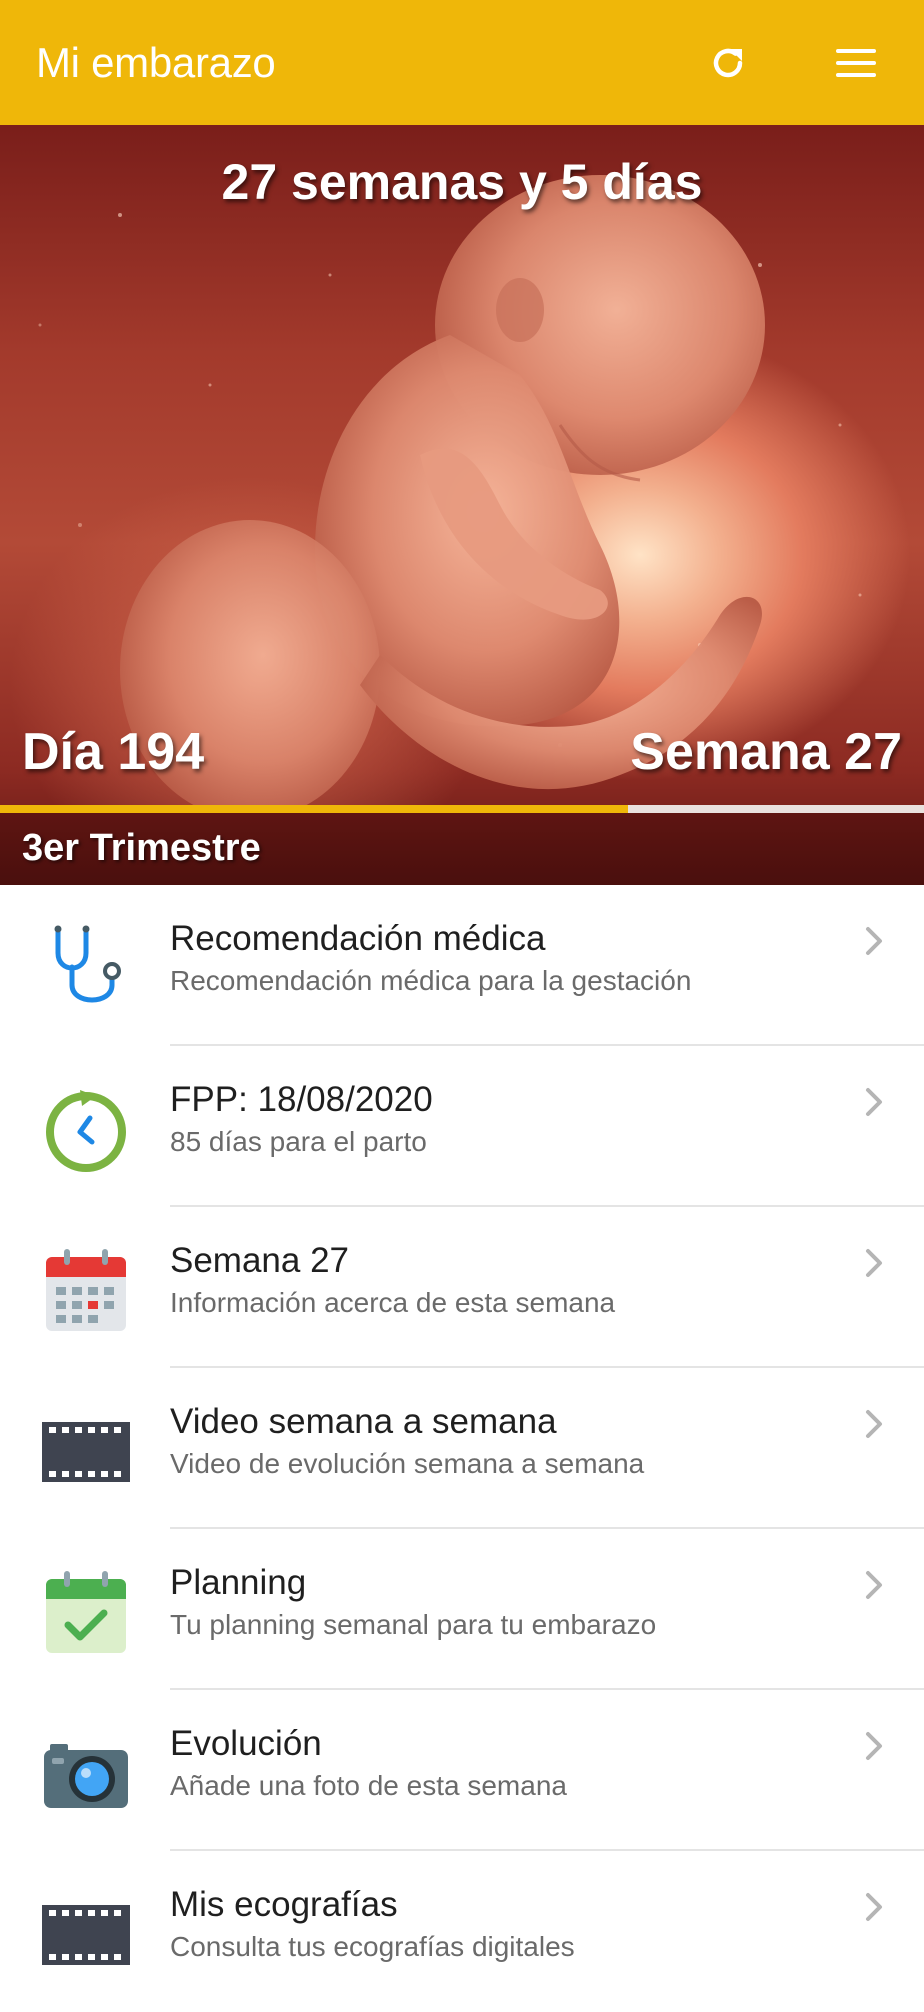 The width and height of the screenshot is (924, 2012). Describe the element at coordinates (260, 1260) in the screenshot. I see `list-item-title: Semana 27` at that location.